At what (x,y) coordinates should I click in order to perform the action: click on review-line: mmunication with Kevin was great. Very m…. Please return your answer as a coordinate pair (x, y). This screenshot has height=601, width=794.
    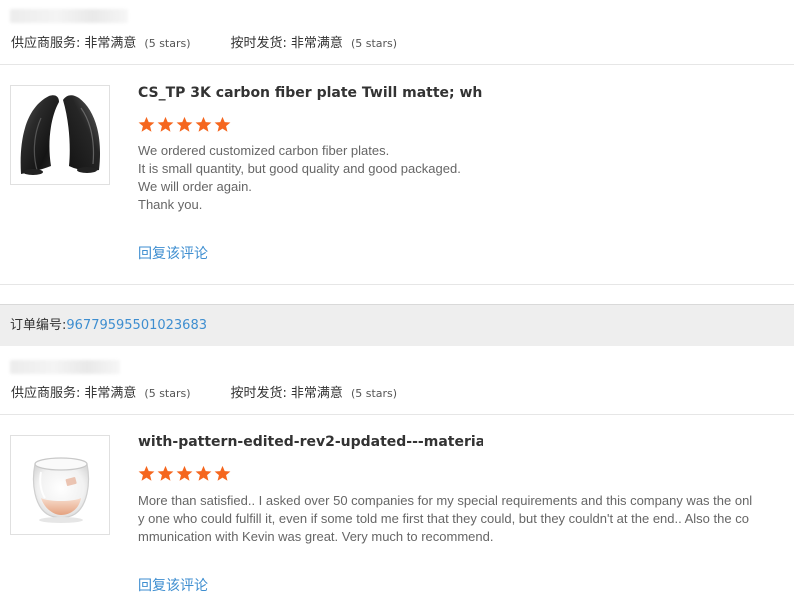
    Looking at the image, I should click on (316, 536).